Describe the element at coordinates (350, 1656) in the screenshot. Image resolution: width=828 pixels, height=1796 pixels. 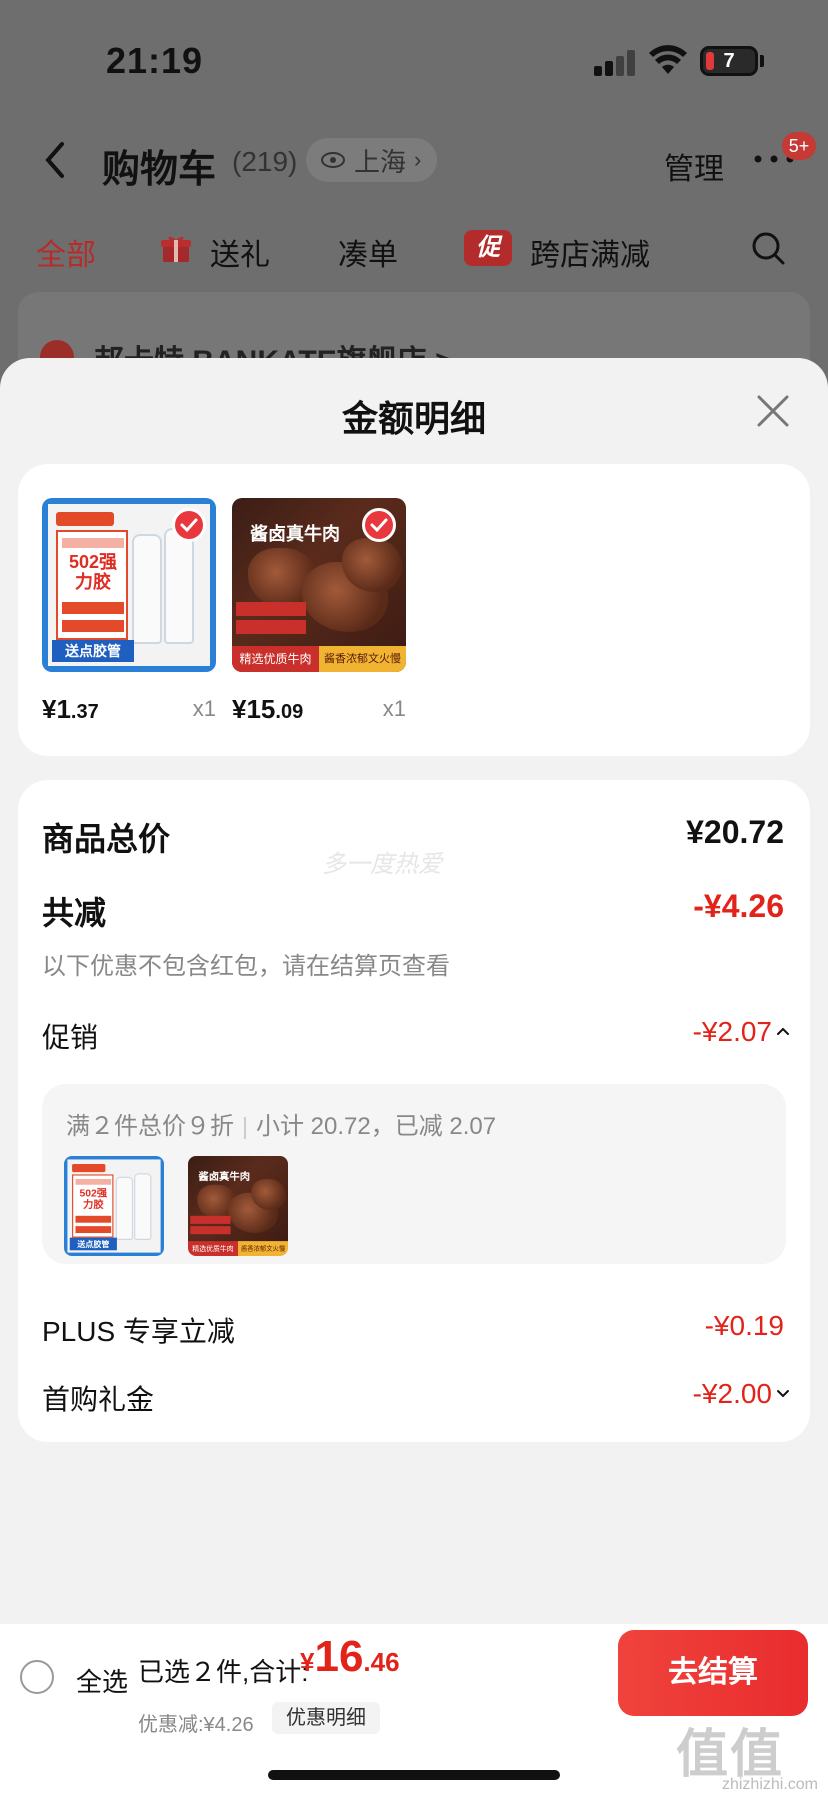
I see `total-price: ¥16.46` at that location.